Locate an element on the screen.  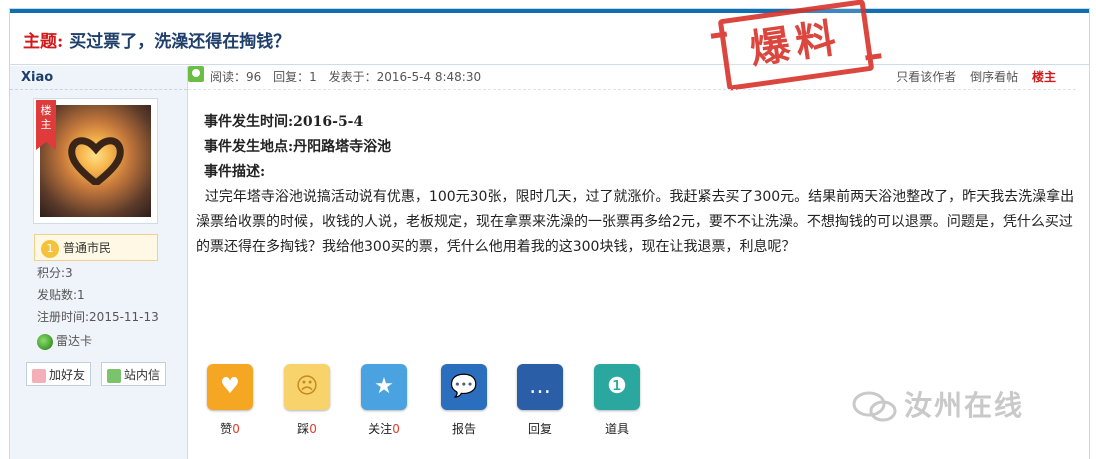
add-friend-button: 加好友 is located at coordinates (59, 374).